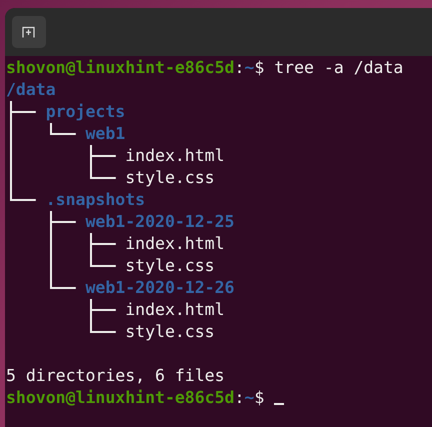 This screenshot has width=432, height=427. I want to click on directory-name: projects, so click(86, 112).